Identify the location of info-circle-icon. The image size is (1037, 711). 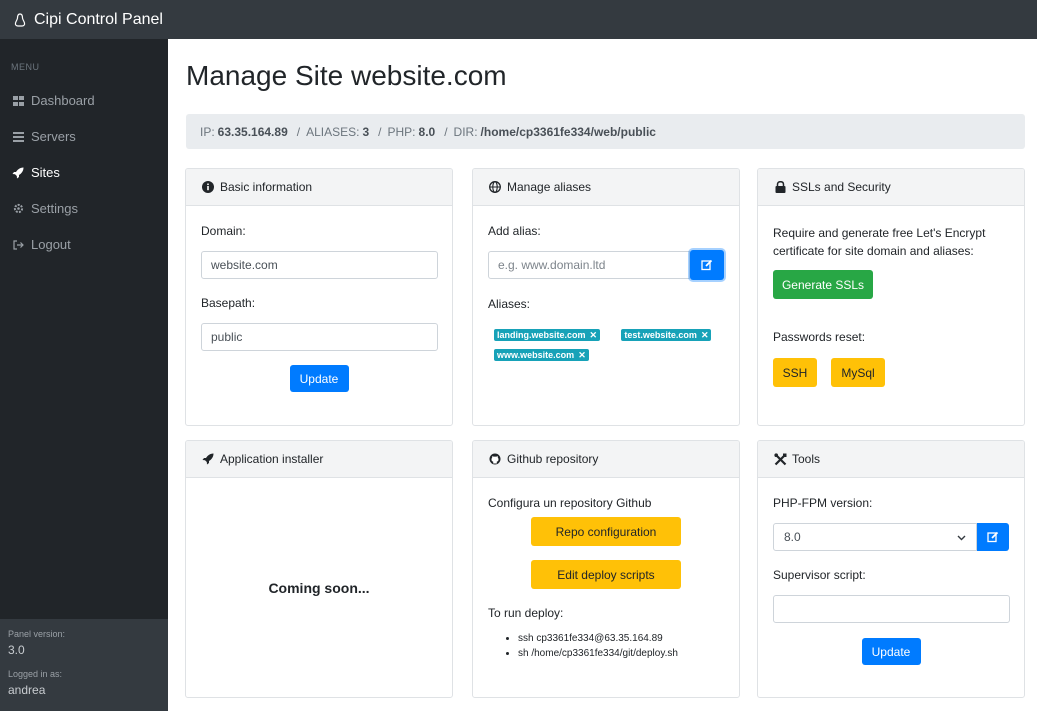
(208, 187).